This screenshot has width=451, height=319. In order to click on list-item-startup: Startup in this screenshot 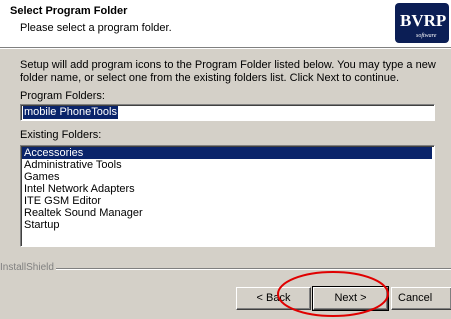, I will do `click(227, 225)`.